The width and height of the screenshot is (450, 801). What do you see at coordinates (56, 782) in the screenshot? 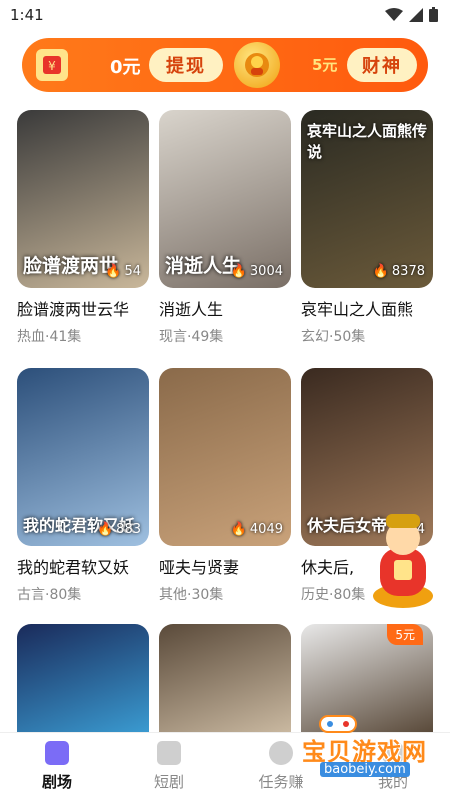
I see `tab-label: 剧场` at bounding box center [56, 782].